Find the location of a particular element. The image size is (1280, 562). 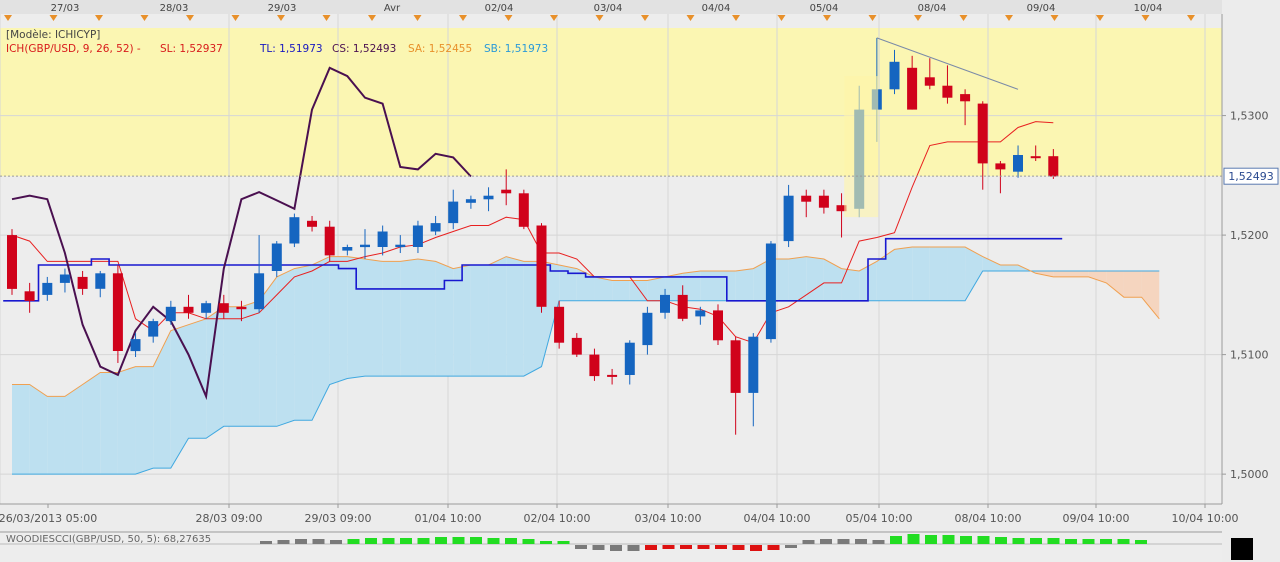

legend-sl: SL: 1,52937 is located at coordinates (191, 49).